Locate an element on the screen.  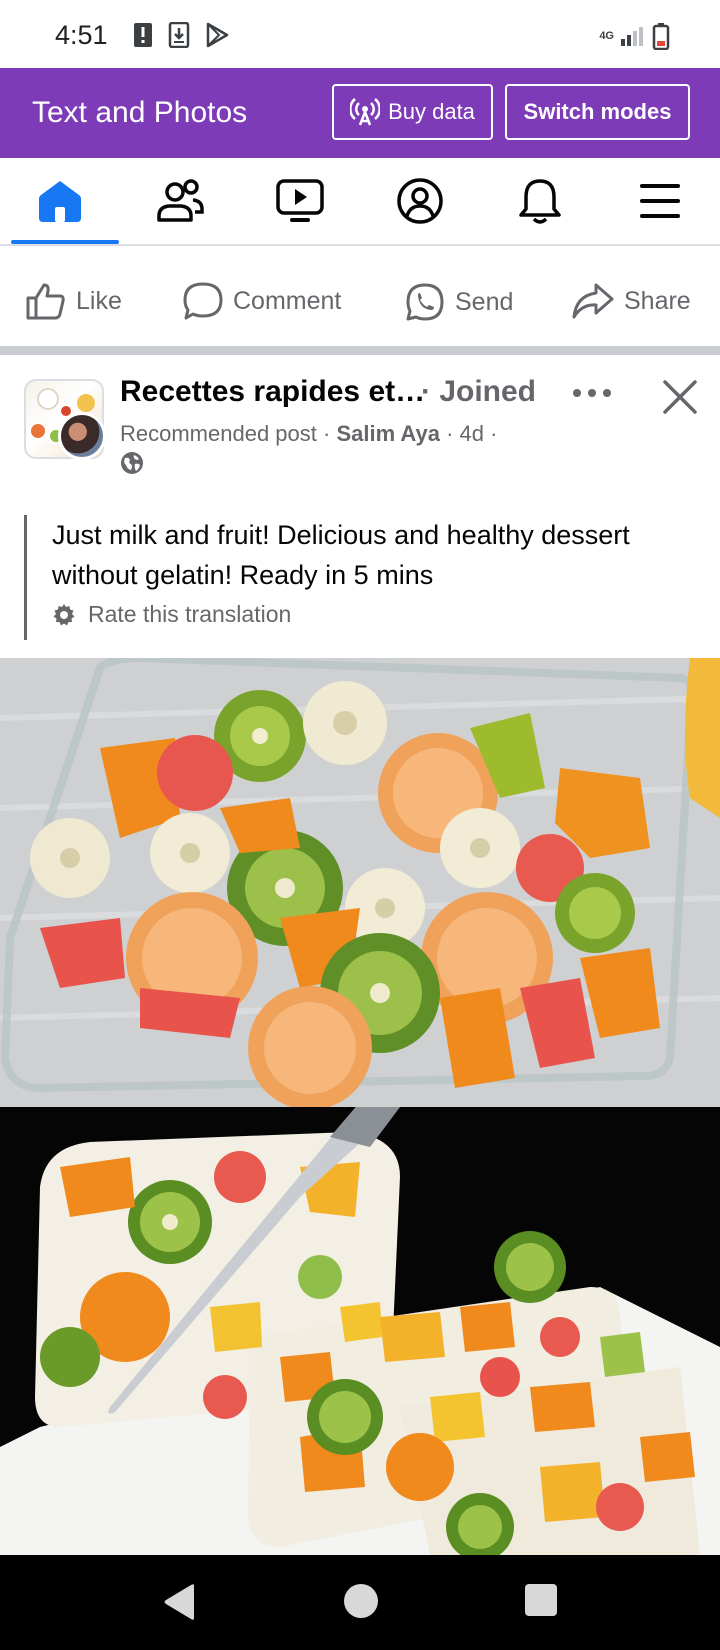
app-header: Text and Photos Buy data Switch modes is located at coordinates (360, 113).